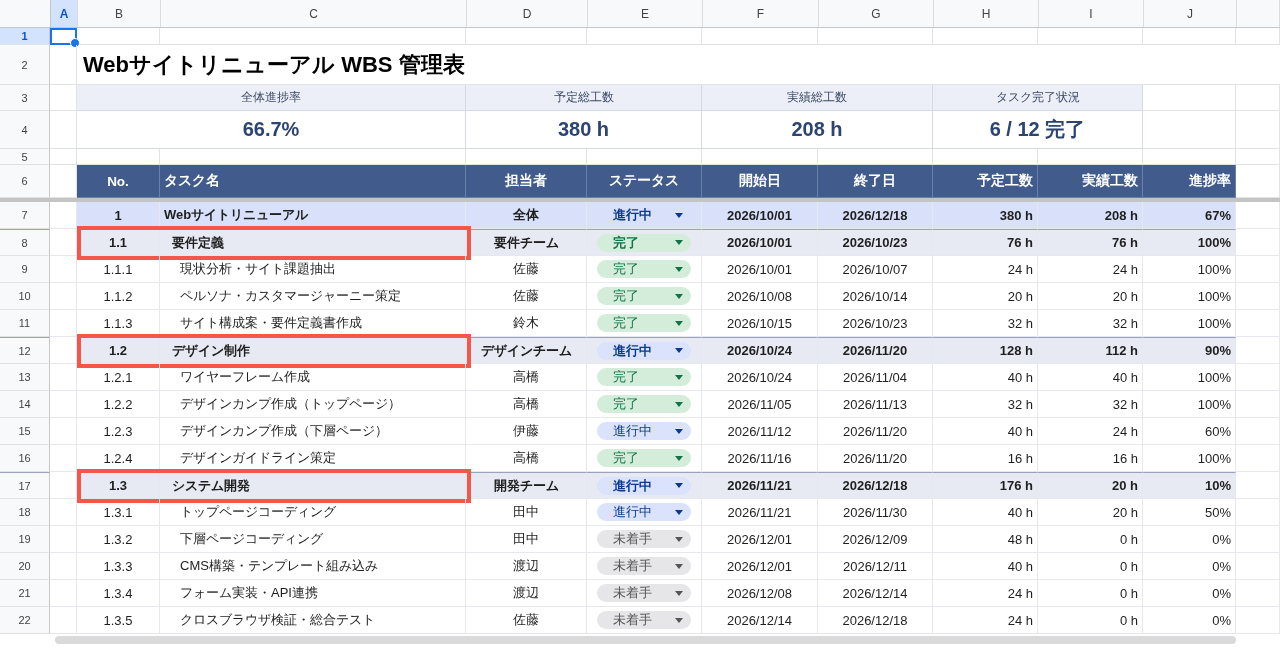 This screenshot has width=1280, height=651. I want to click on table-cell: 2026/12/09, so click(875, 539).